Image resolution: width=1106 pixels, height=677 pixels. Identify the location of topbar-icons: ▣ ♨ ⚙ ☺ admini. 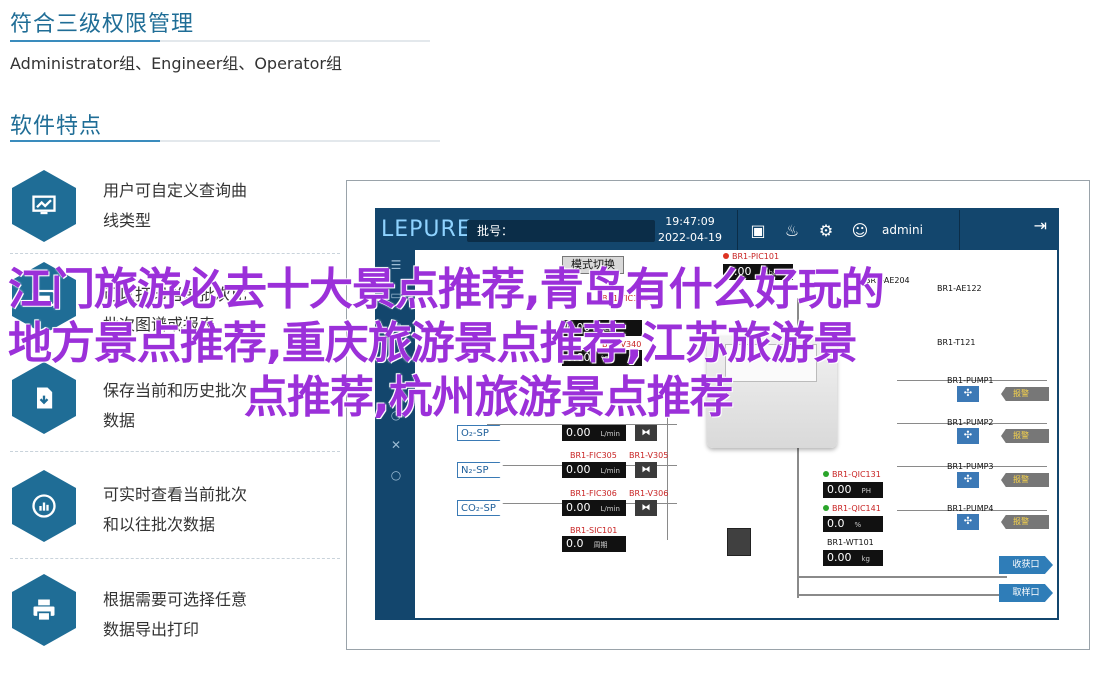
(848, 230).